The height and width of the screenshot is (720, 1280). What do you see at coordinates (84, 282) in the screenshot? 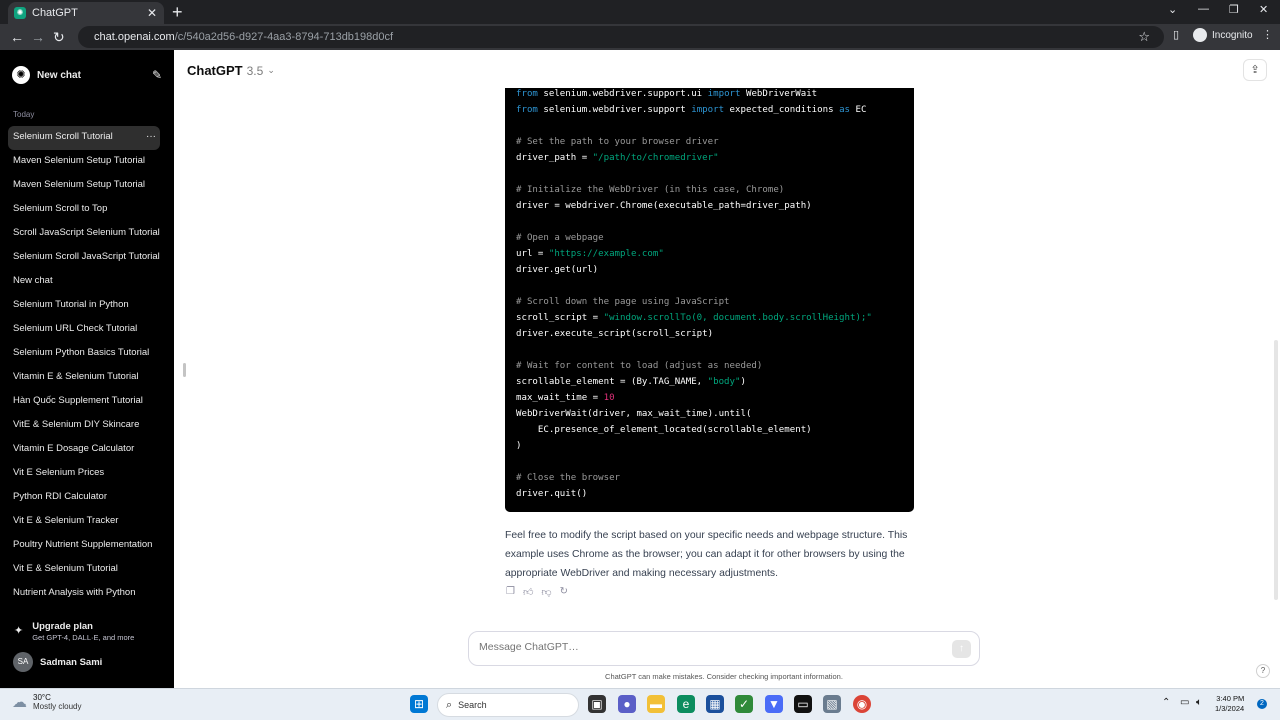
I see `sidebar-history-item: New chat` at bounding box center [84, 282].